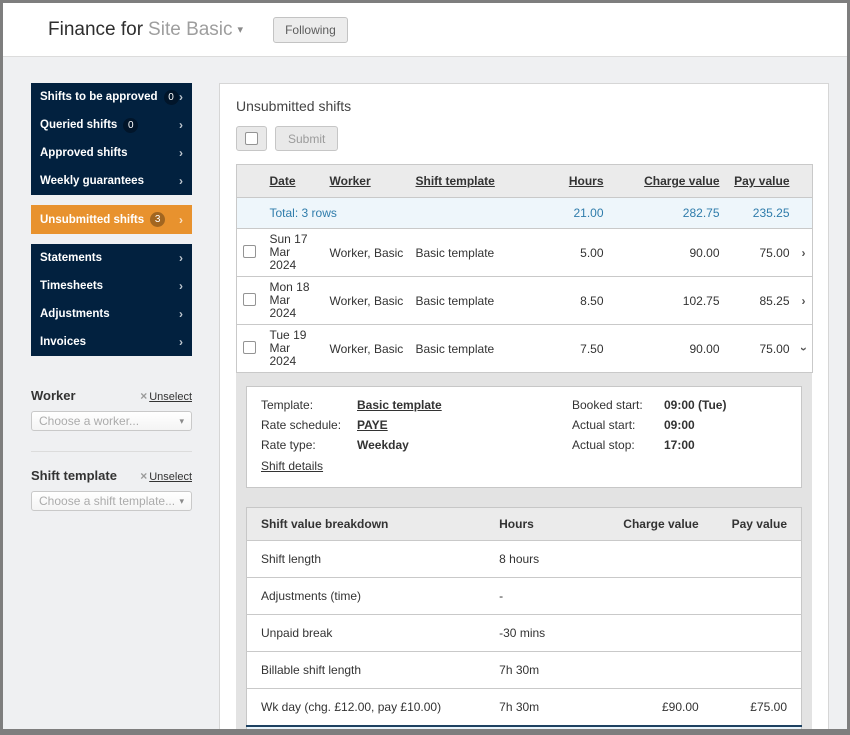 This screenshot has height=735, width=850. What do you see at coordinates (190, 29) in the screenshot?
I see `site-selector: Site Basic` at bounding box center [190, 29].